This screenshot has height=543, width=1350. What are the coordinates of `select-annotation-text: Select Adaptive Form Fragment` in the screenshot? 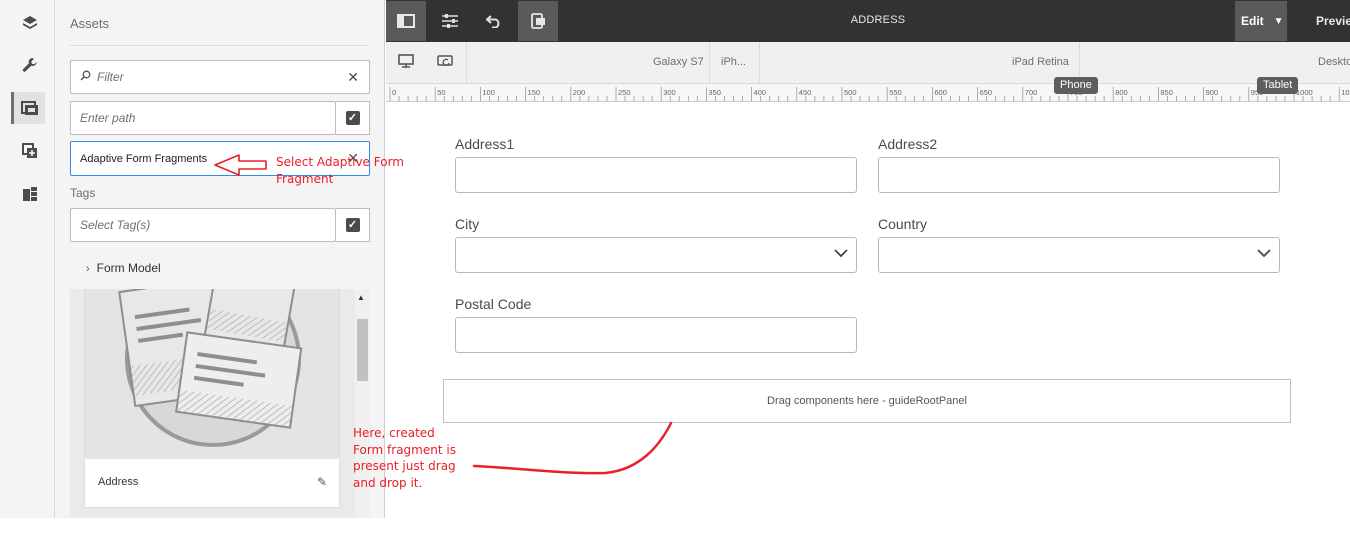 It's located at (340, 170).